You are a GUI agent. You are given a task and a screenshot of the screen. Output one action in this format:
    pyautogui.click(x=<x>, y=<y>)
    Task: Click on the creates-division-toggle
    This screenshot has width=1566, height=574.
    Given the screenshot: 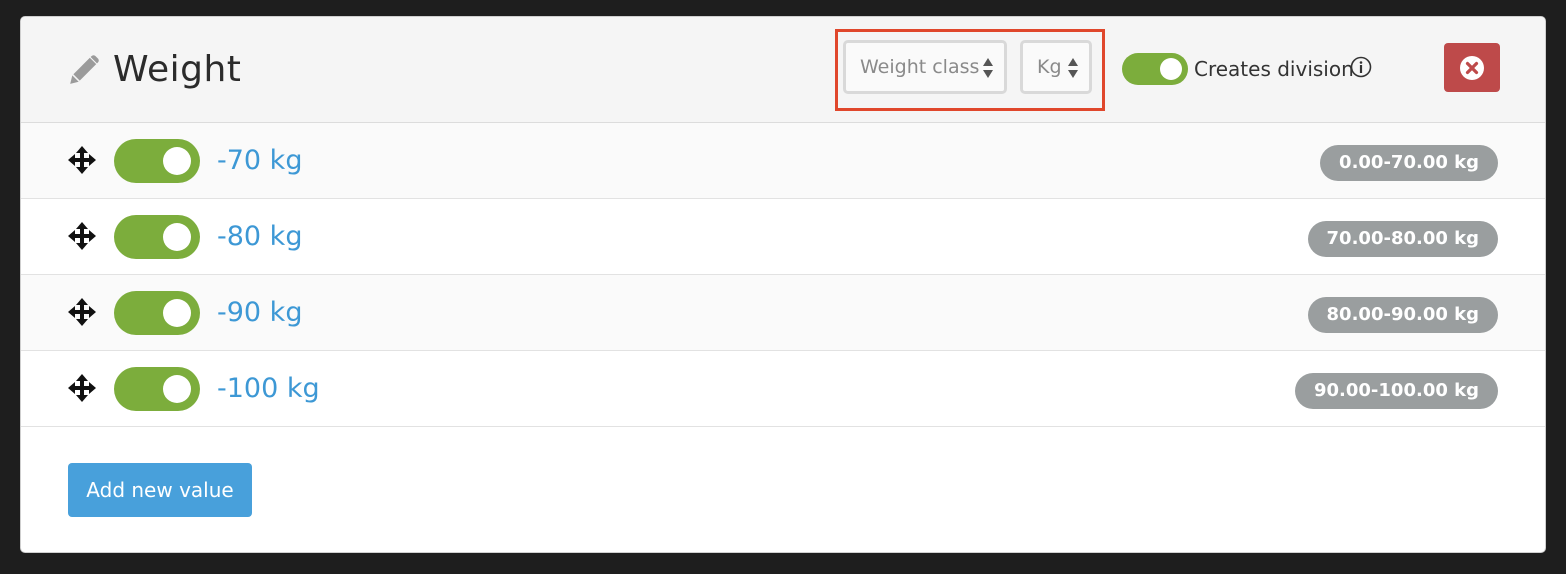 What is the action you would take?
    pyautogui.click(x=1155, y=69)
    